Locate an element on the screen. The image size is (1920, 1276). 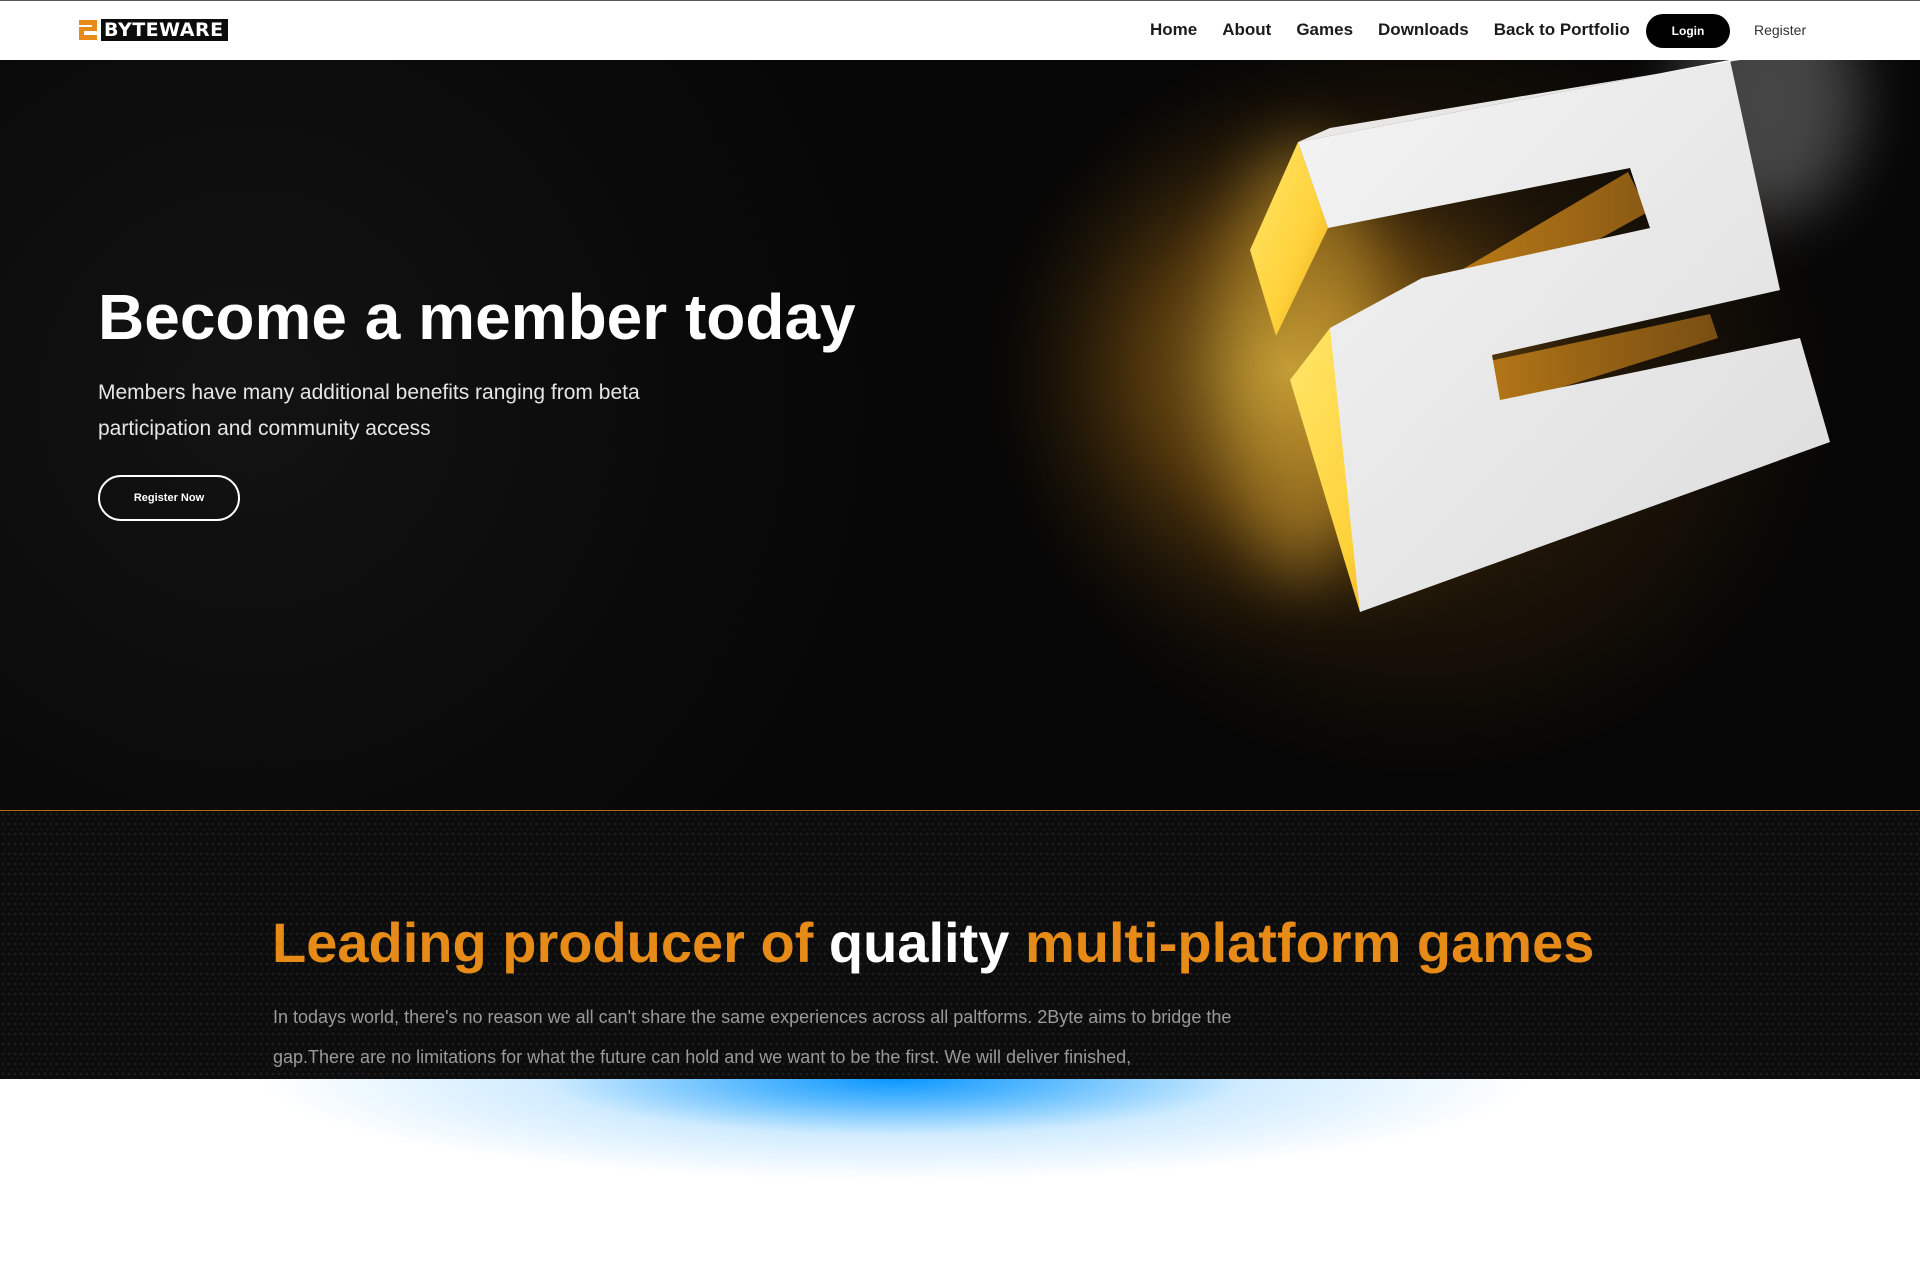
brand-logo-text: BYTEWARE is located at coordinates (164, 30).